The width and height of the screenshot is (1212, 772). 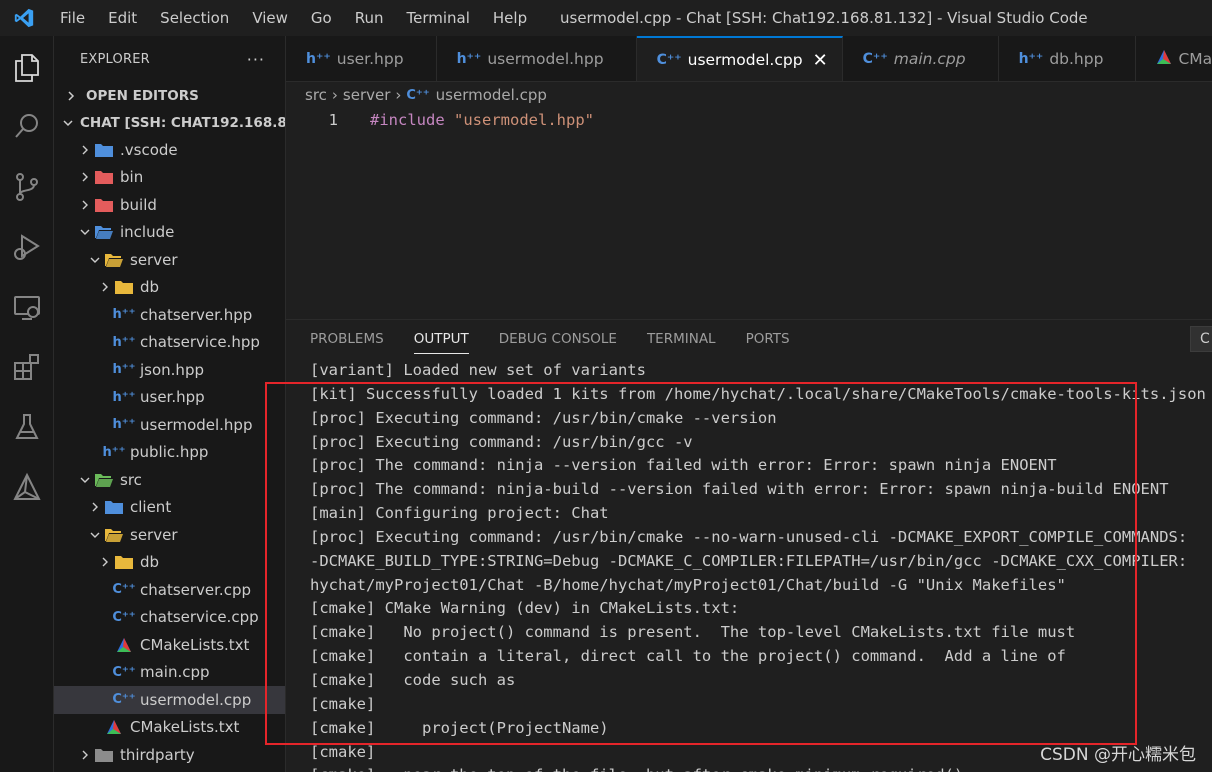 I want to click on tree-folder: client, so click(x=169, y=508).